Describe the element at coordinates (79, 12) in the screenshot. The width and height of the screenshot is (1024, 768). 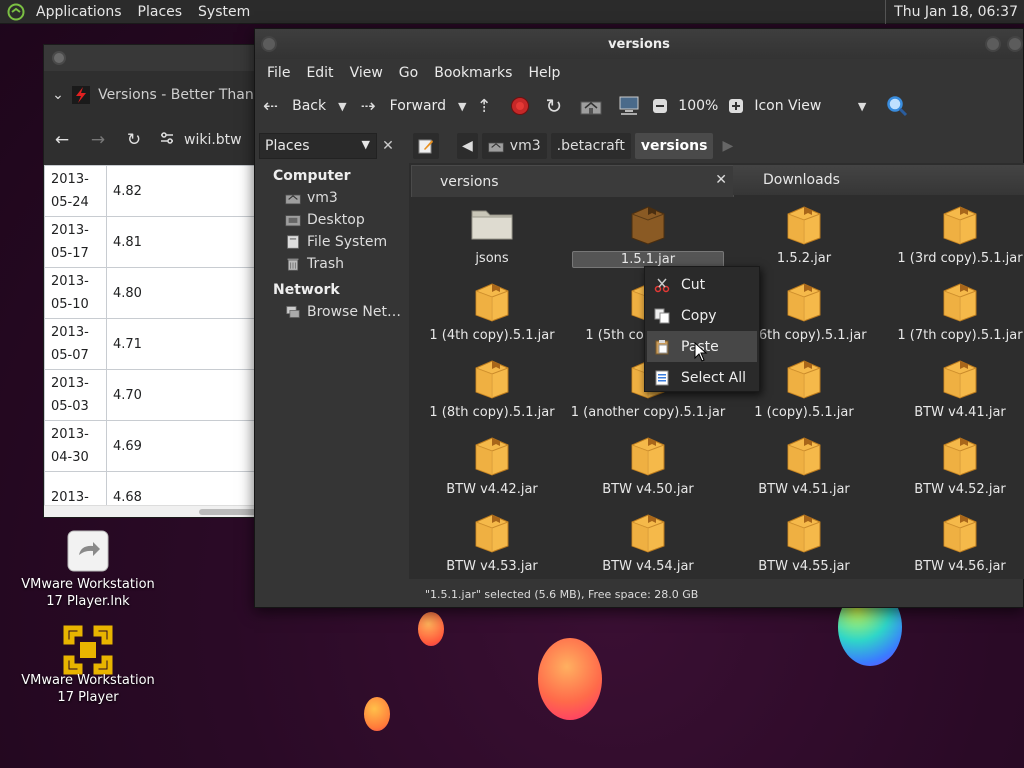
I see `applications-menu: Applications` at that location.